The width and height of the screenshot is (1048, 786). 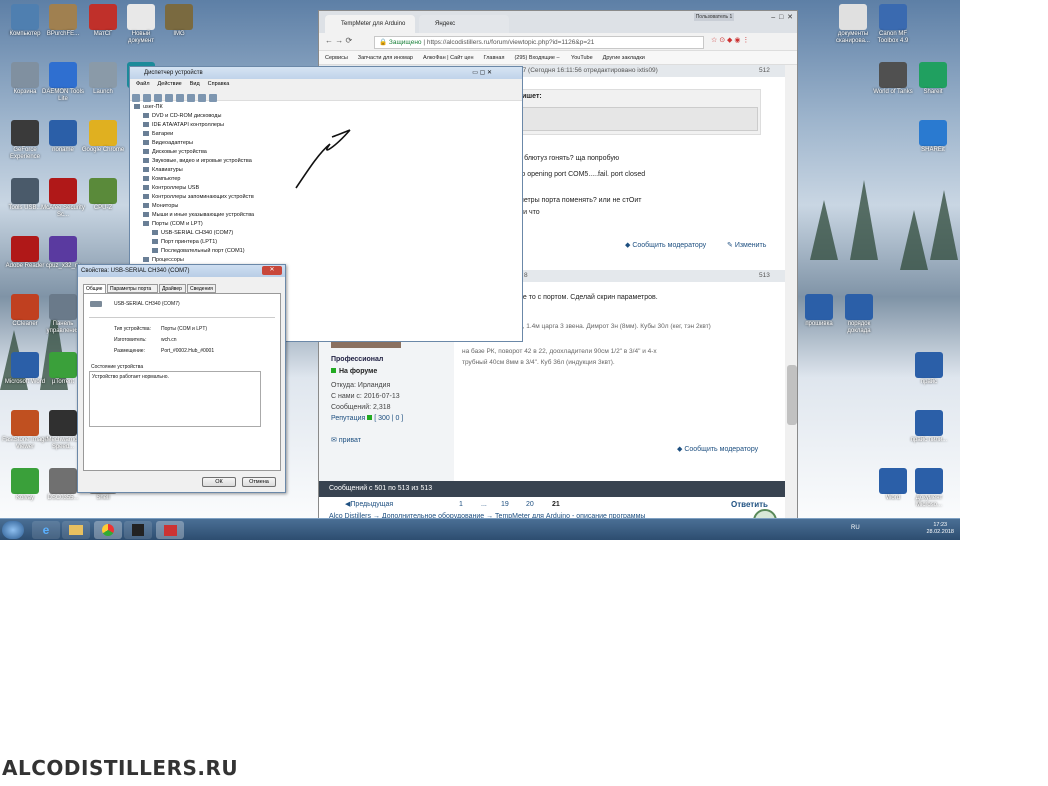 What do you see at coordinates (346, 440) in the screenshot?
I see `private-link: ✉ приват` at bounding box center [346, 440].